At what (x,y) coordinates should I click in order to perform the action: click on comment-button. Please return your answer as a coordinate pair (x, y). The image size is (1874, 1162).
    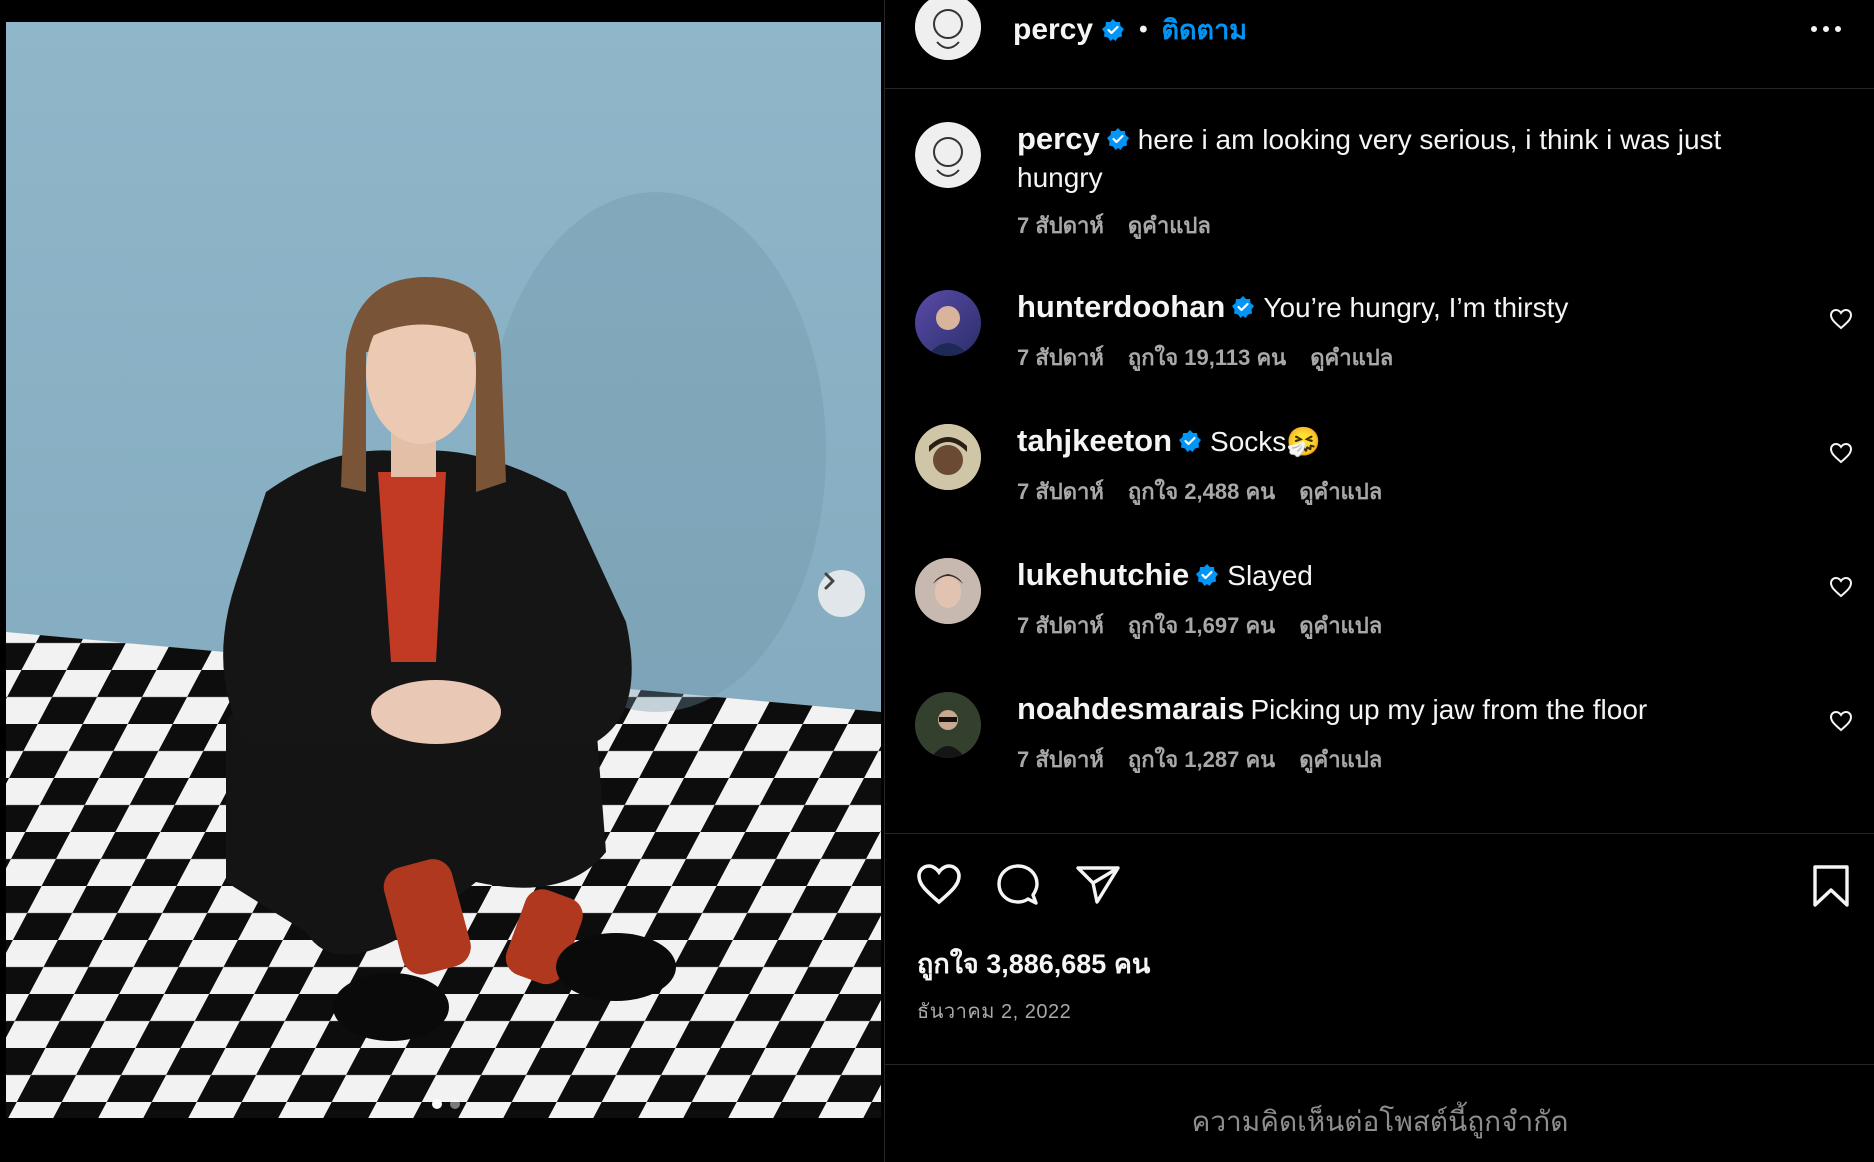
    Looking at the image, I should click on (1018, 887).